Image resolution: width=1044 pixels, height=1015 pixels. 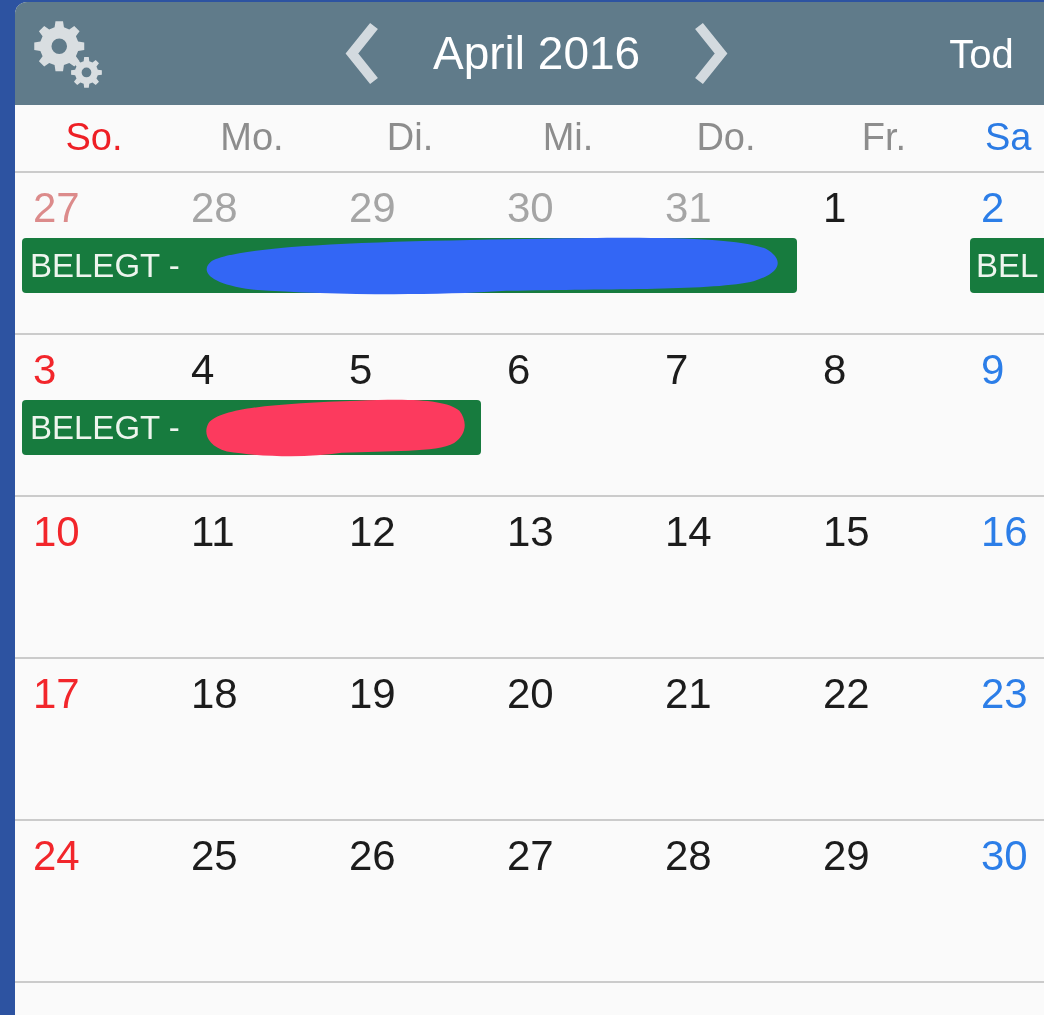 I want to click on day-number: 9, so click(x=993, y=370).